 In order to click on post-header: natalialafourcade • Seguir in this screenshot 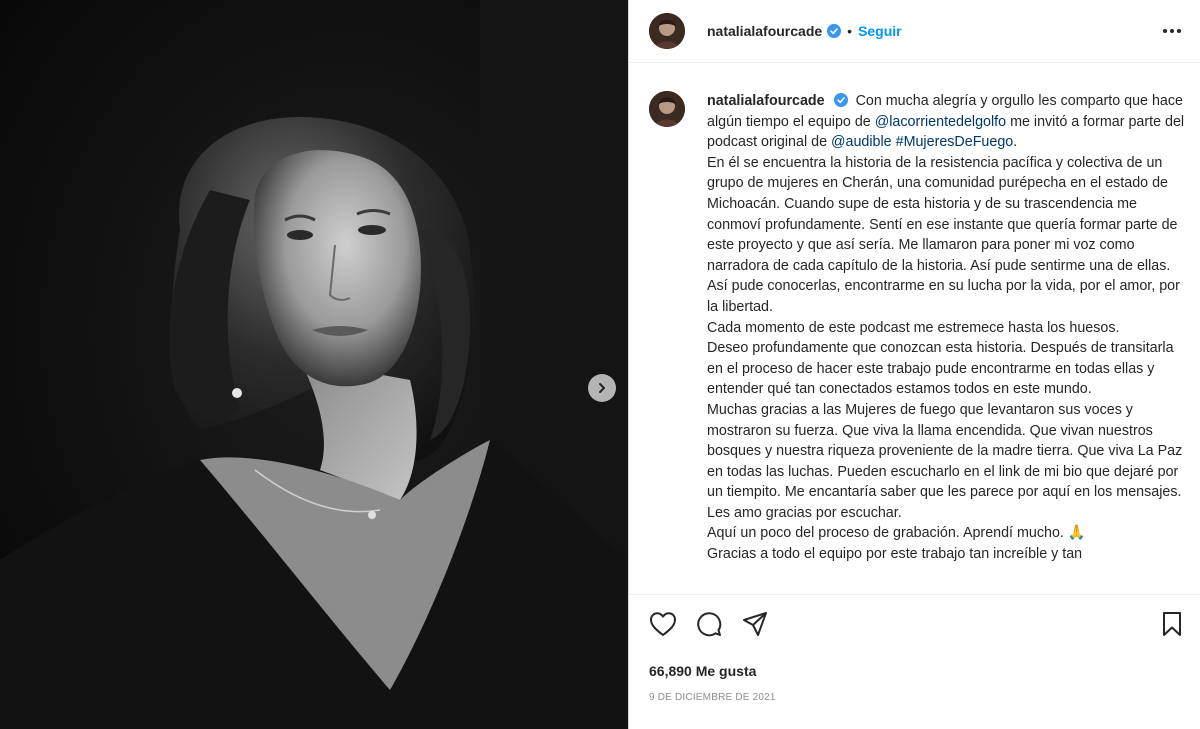, I will do `click(914, 31)`.